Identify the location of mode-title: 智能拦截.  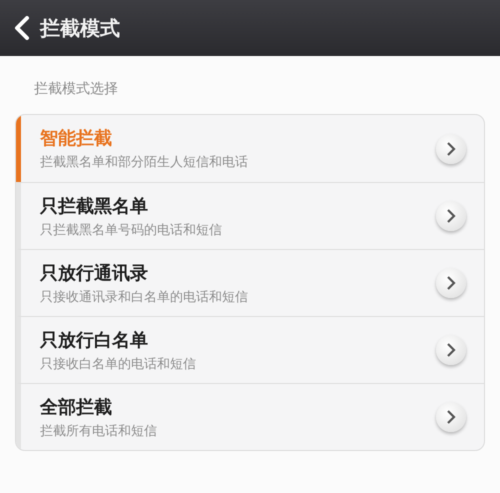
(76, 138).